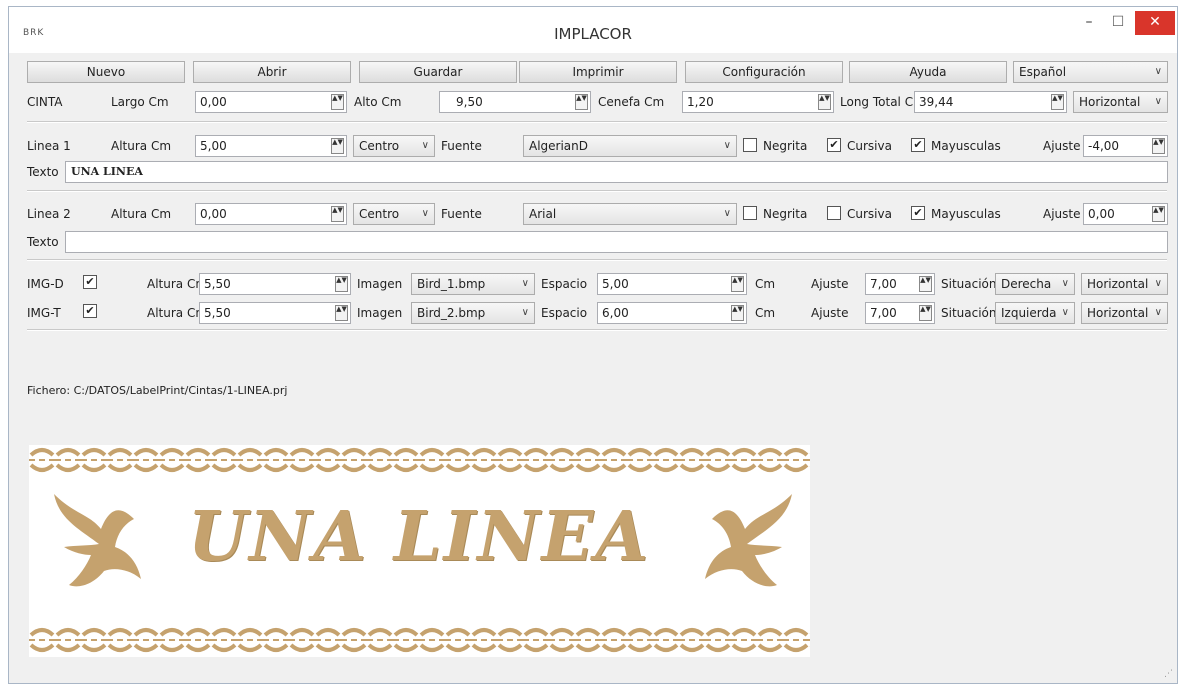 This screenshot has height=684, width=1178. I want to click on img-t-situacion-select: Izquierda ∨, so click(1035, 313).